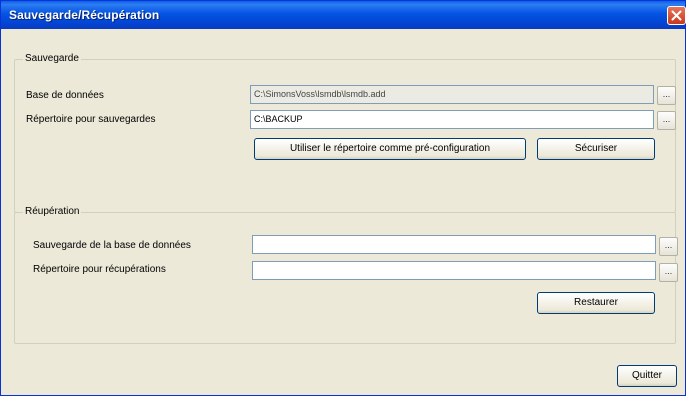  I want to click on restore-directory-field, so click(454, 270).